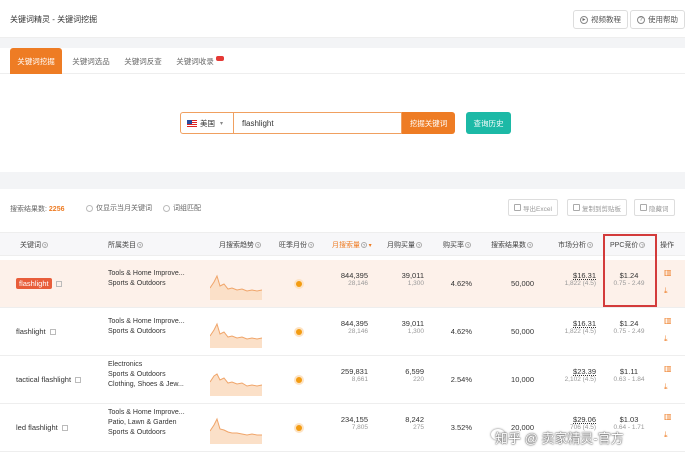 The width and height of the screenshot is (685, 452). Describe the element at coordinates (428, 123) in the screenshot. I see `dig-keywords-button: 挖掘关键词` at that location.